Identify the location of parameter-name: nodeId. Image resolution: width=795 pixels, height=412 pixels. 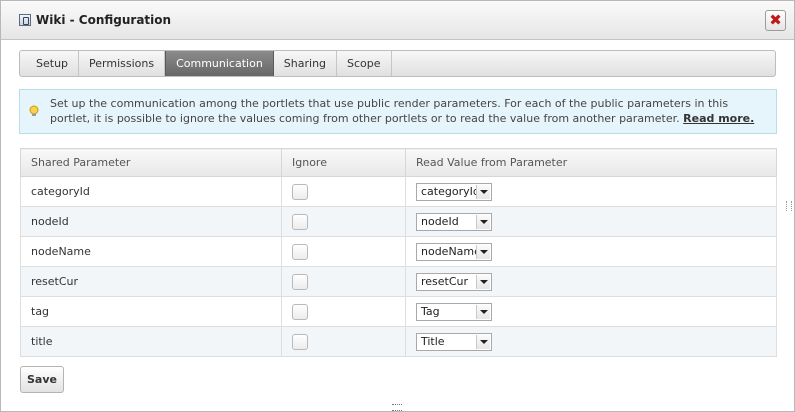
(151, 221).